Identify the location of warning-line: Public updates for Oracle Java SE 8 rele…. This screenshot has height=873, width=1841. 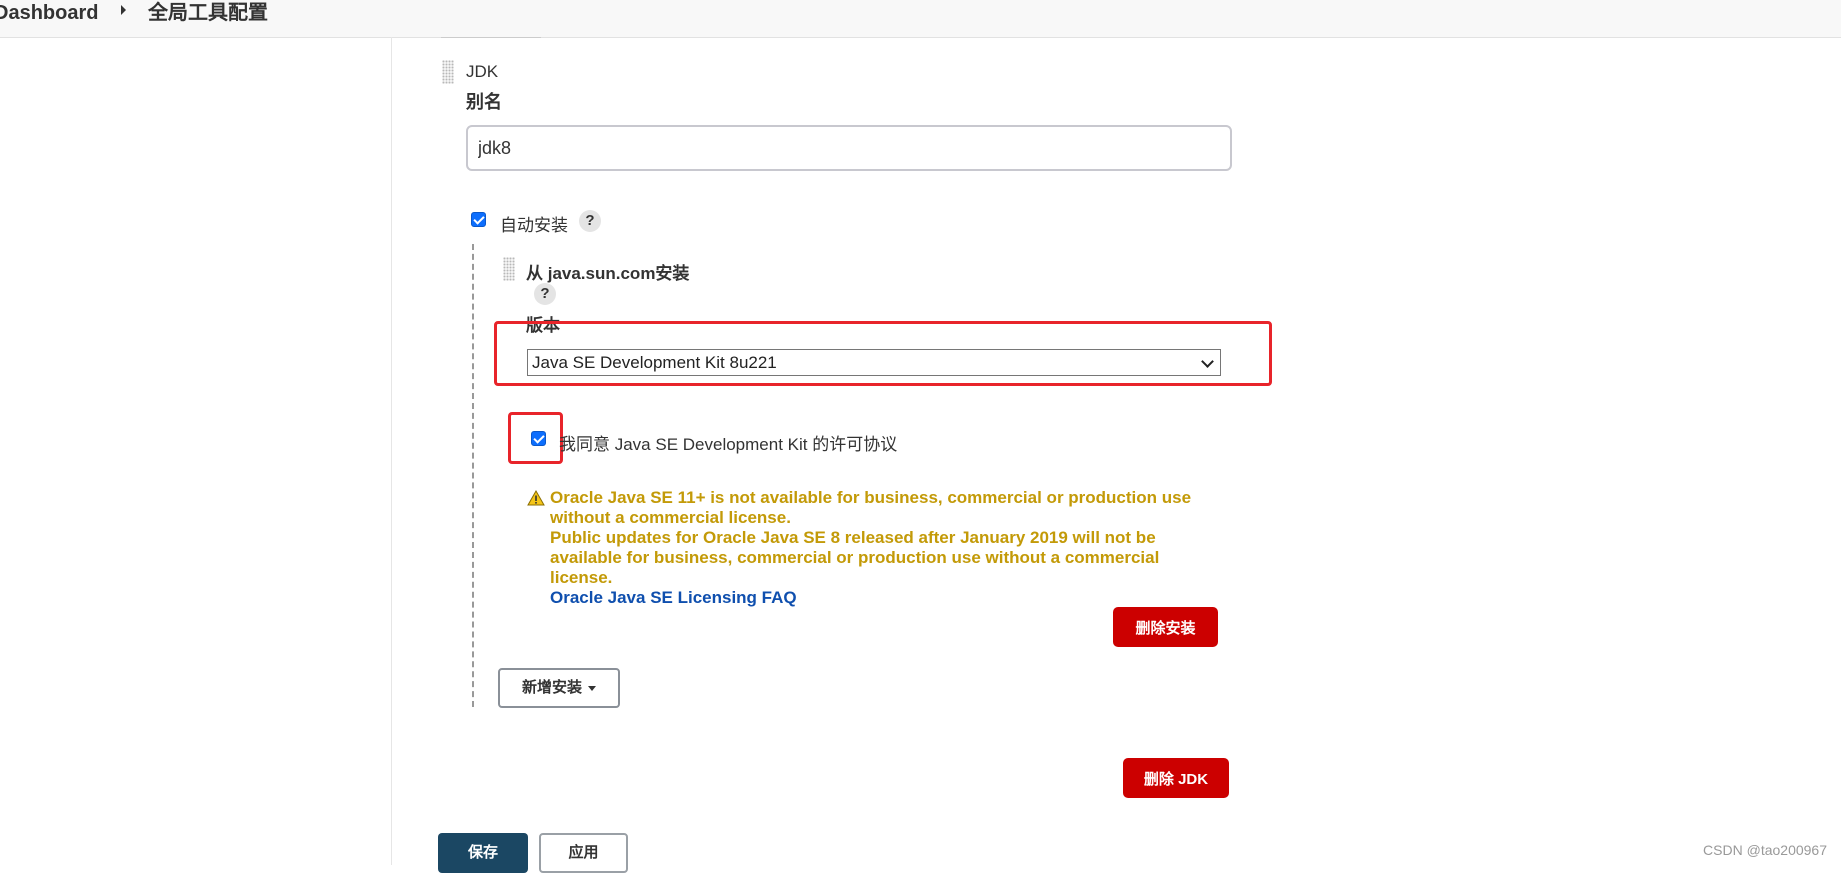
(853, 537).